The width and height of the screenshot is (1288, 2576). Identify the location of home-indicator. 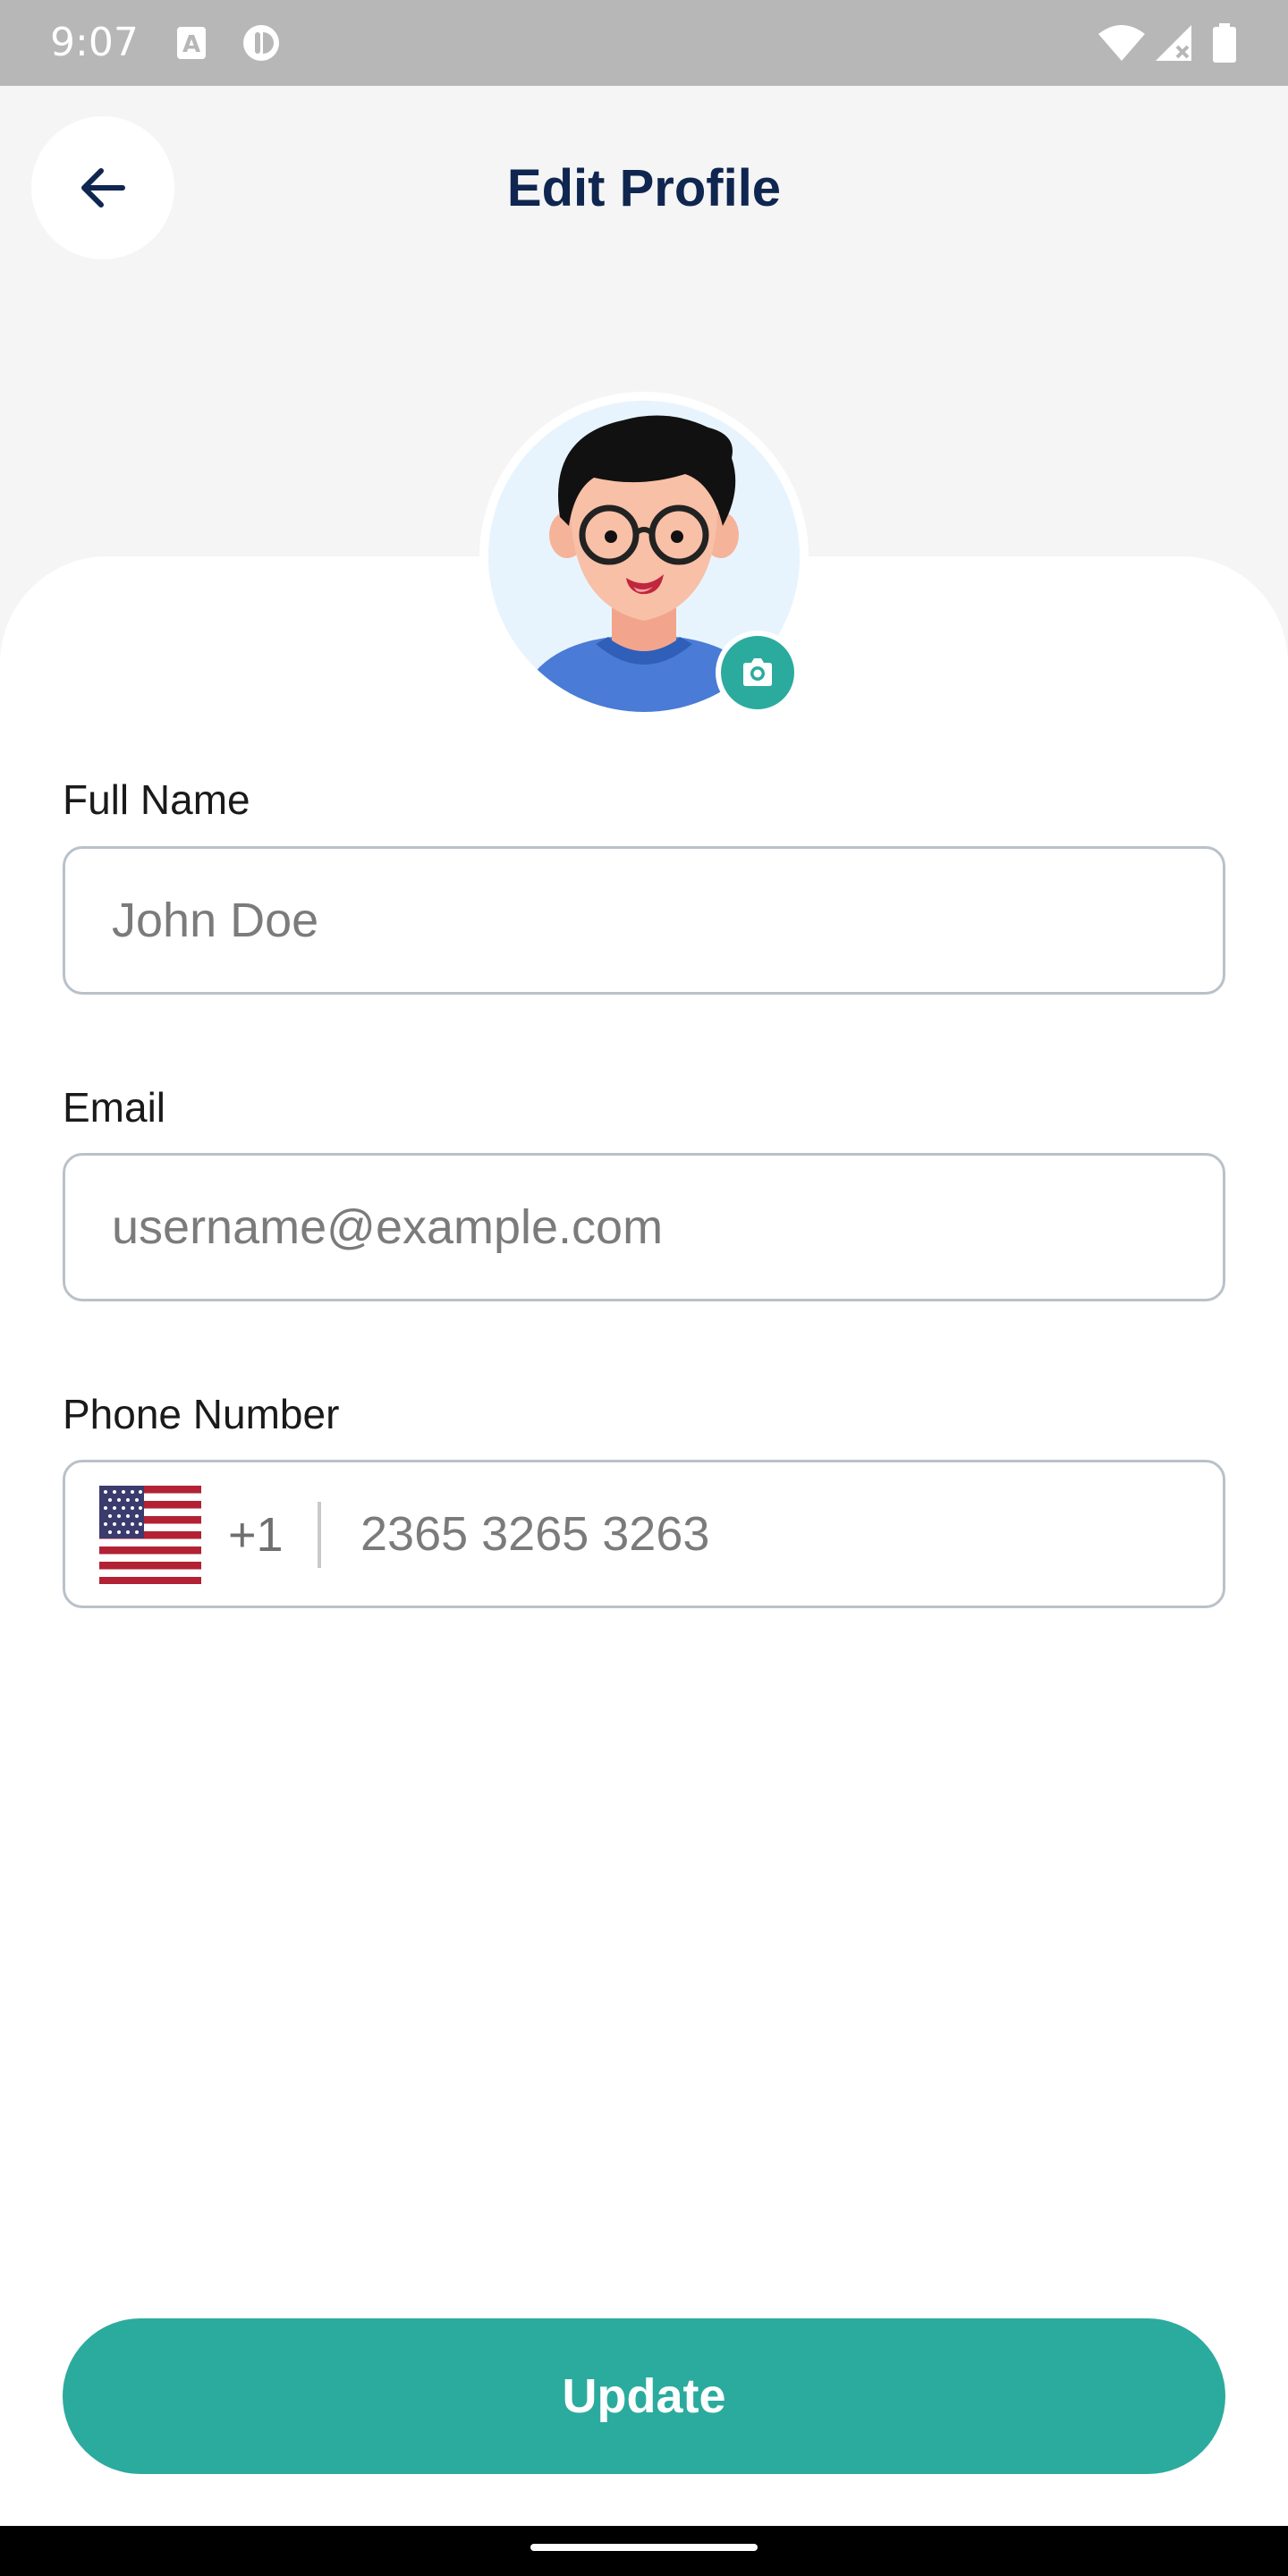
(644, 2547).